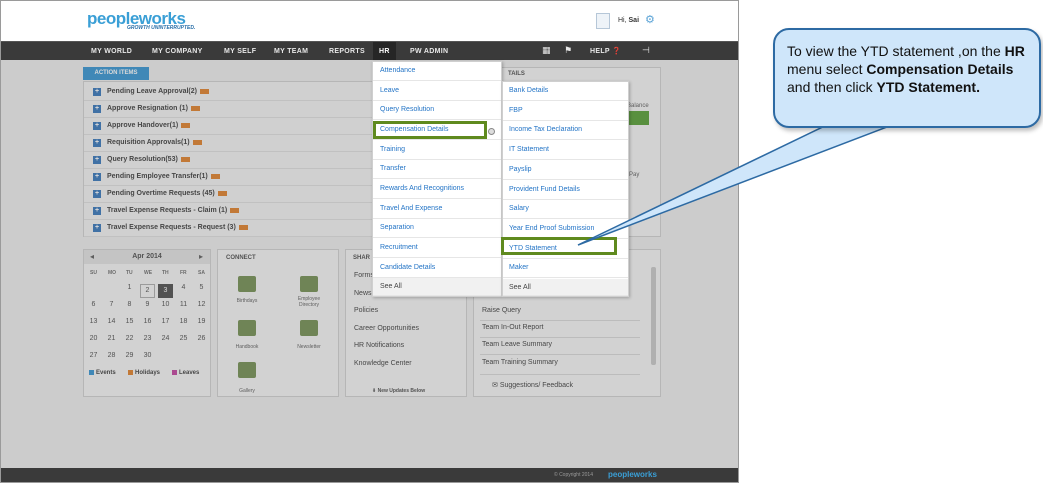 The height and width of the screenshot is (483, 1043). I want to click on hr-menu-attendance: Attendance, so click(437, 71).